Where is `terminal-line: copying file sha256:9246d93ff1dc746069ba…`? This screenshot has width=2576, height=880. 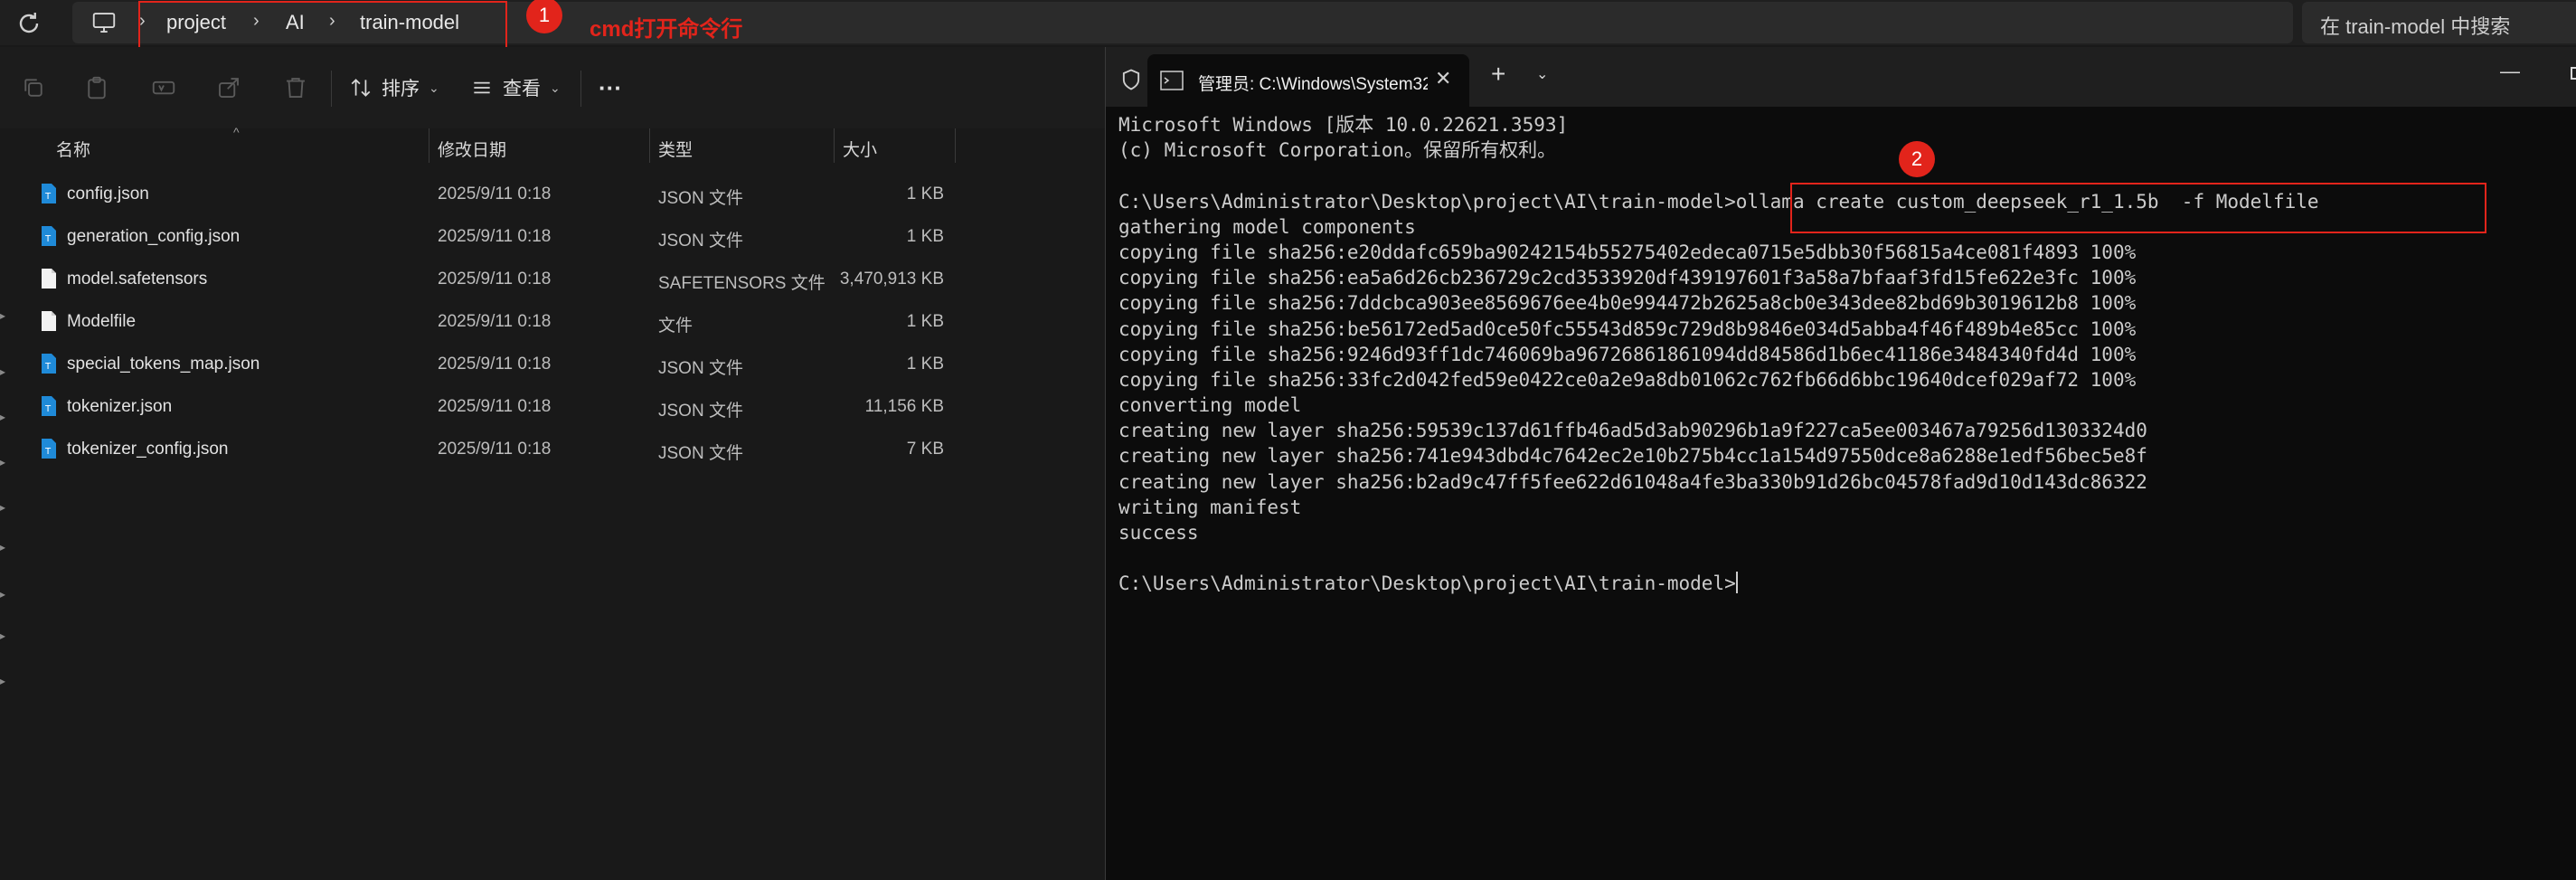 terminal-line: copying file sha256:9246d93ff1dc746069ba… is located at coordinates (1841, 354).